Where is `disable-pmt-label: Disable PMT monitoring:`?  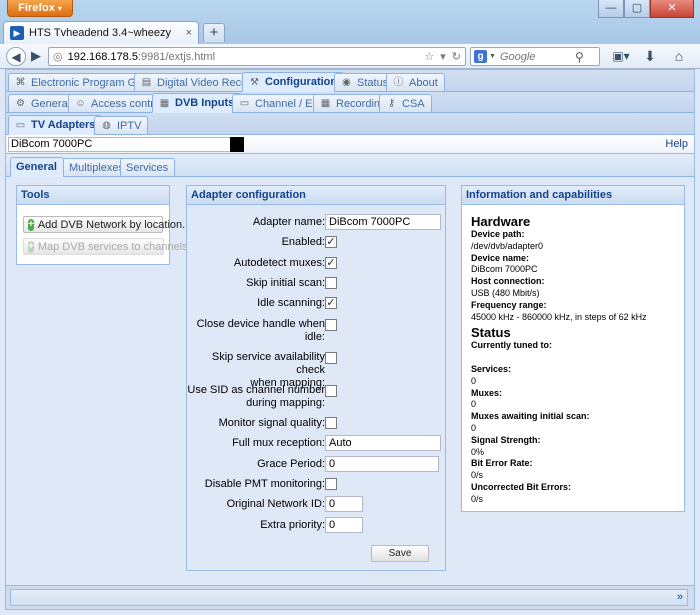
disable-pmt-label: Disable PMT monitoring: is located at coordinates (264, 484).